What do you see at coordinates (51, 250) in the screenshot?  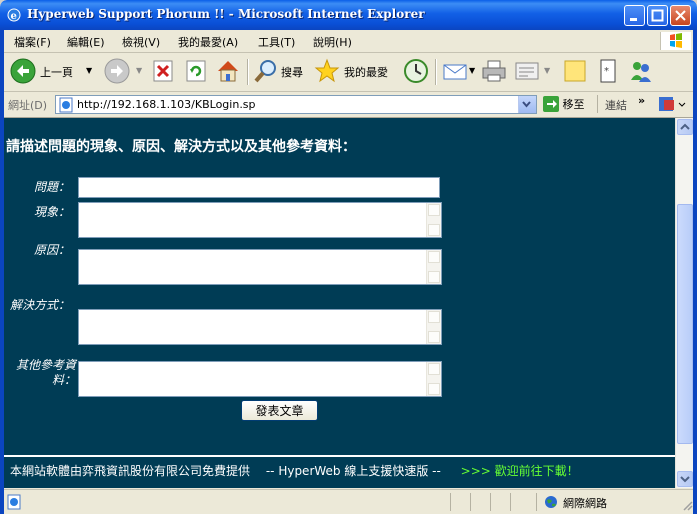 I see `cause-label: 原因：` at bounding box center [51, 250].